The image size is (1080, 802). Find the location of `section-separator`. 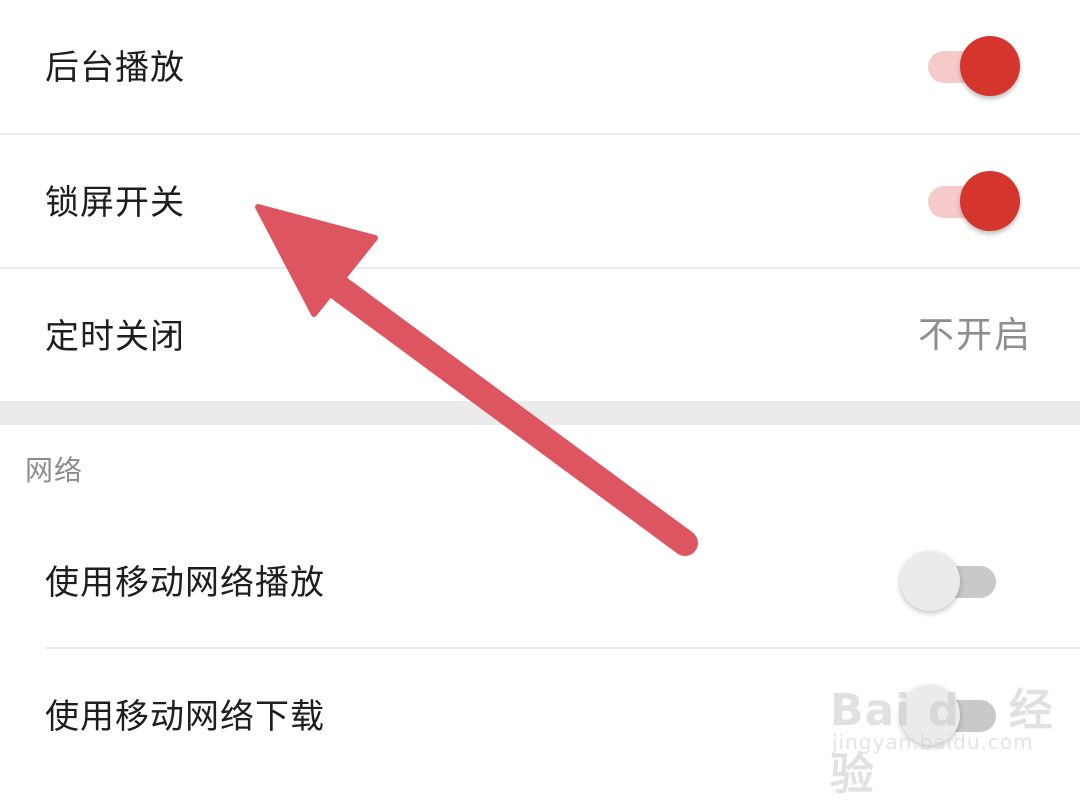

section-separator is located at coordinates (540, 413).